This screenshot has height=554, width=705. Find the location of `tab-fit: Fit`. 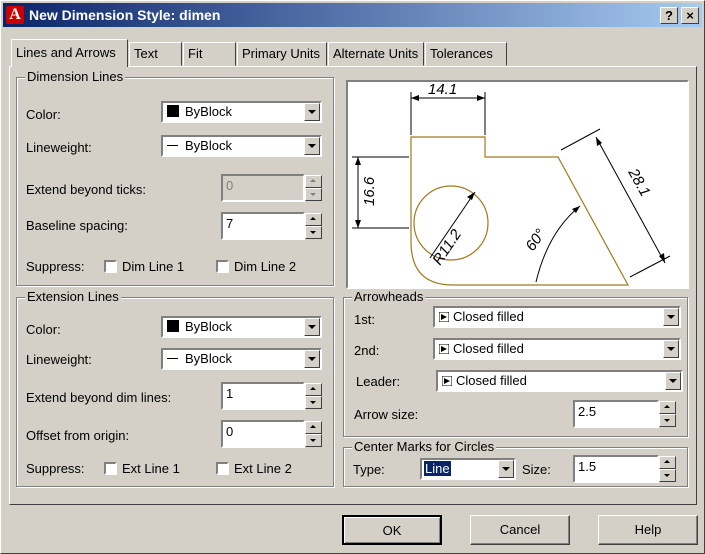

tab-fit: Fit is located at coordinates (209, 54).